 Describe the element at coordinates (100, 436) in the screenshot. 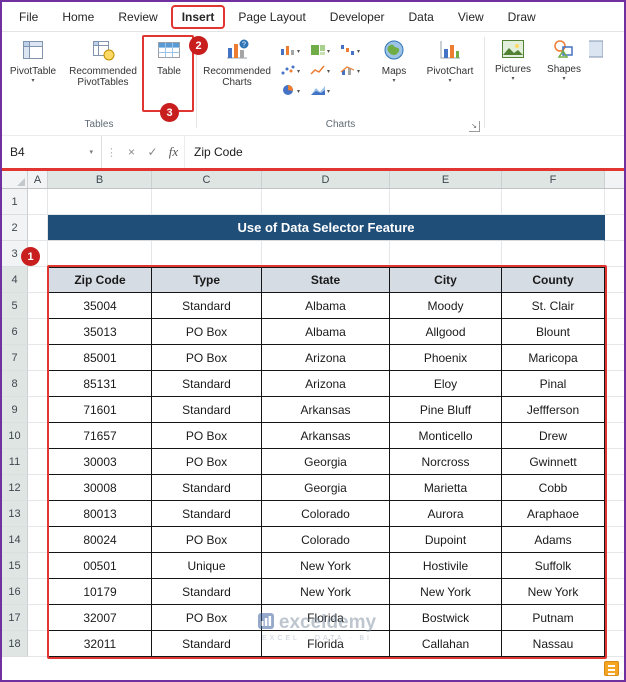

I see `cell: 71657` at that location.